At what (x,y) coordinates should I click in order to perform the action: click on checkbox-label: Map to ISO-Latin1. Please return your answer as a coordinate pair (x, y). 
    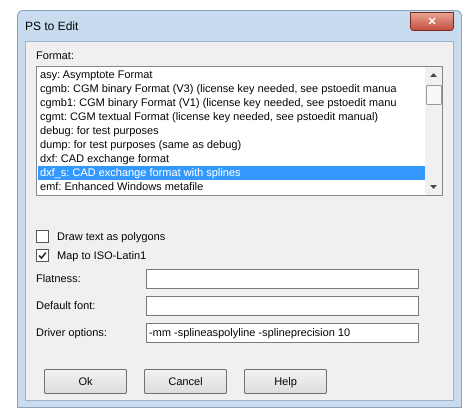
    Looking at the image, I should click on (101, 256).